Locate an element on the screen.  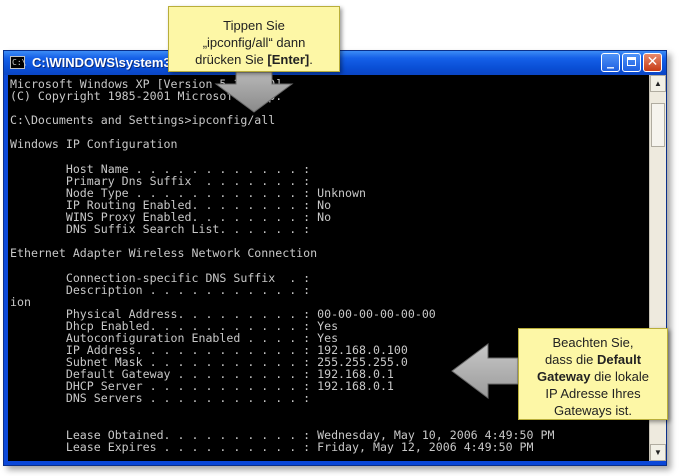
callout-line: Beachten Sie, is located at coordinates (593, 342).